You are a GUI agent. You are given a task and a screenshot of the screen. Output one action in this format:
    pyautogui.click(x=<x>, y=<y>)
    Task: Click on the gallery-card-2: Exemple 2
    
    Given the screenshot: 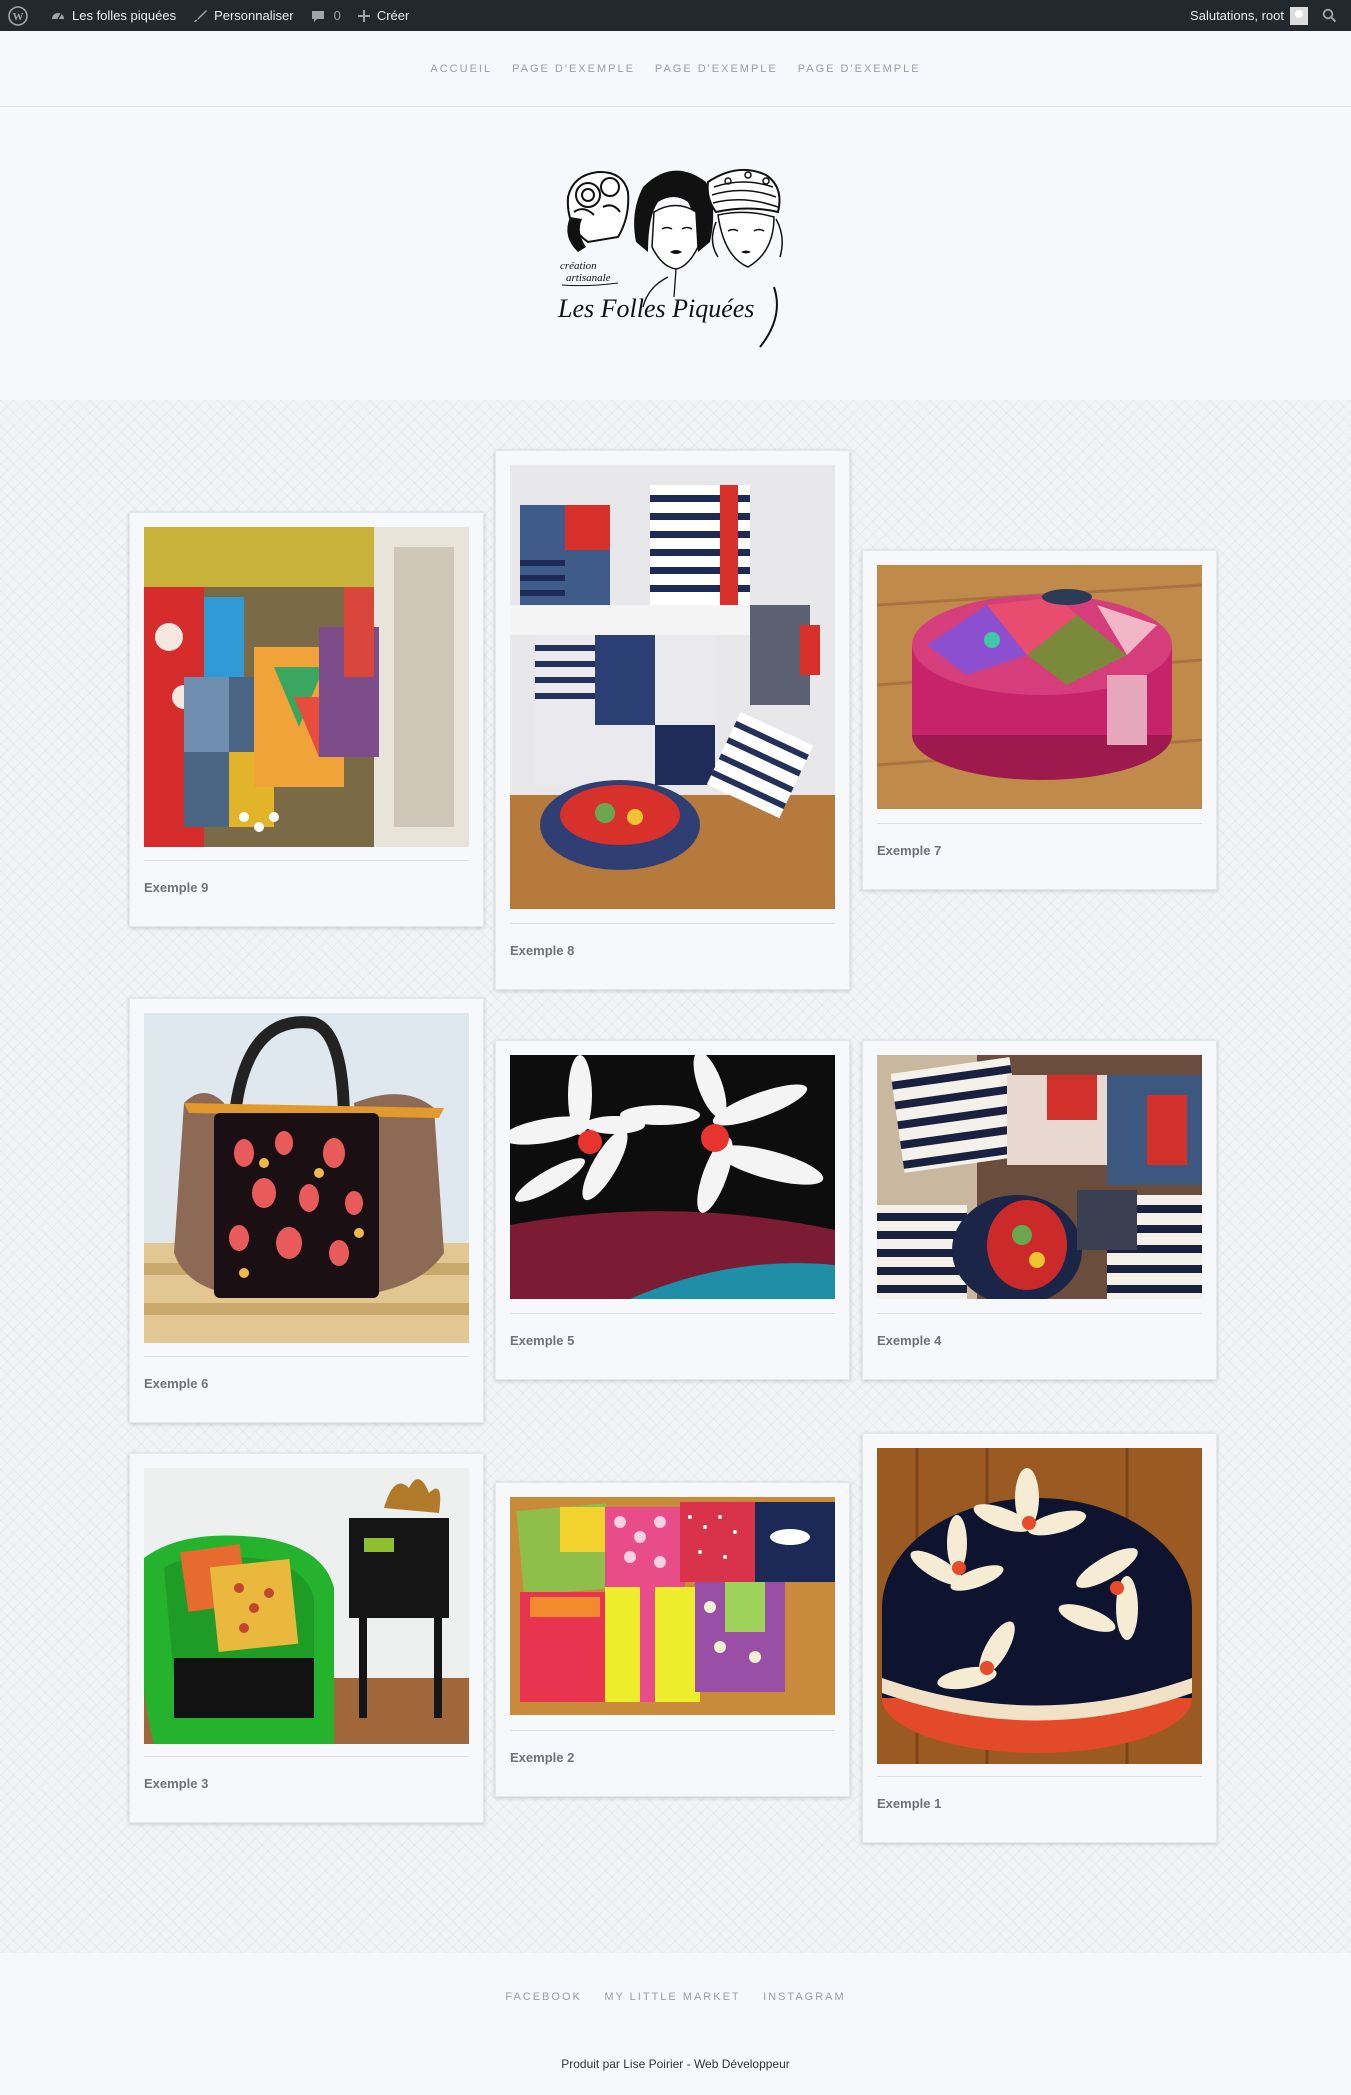 What is the action you would take?
    pyautogui.click(x=672, y=1639)
    